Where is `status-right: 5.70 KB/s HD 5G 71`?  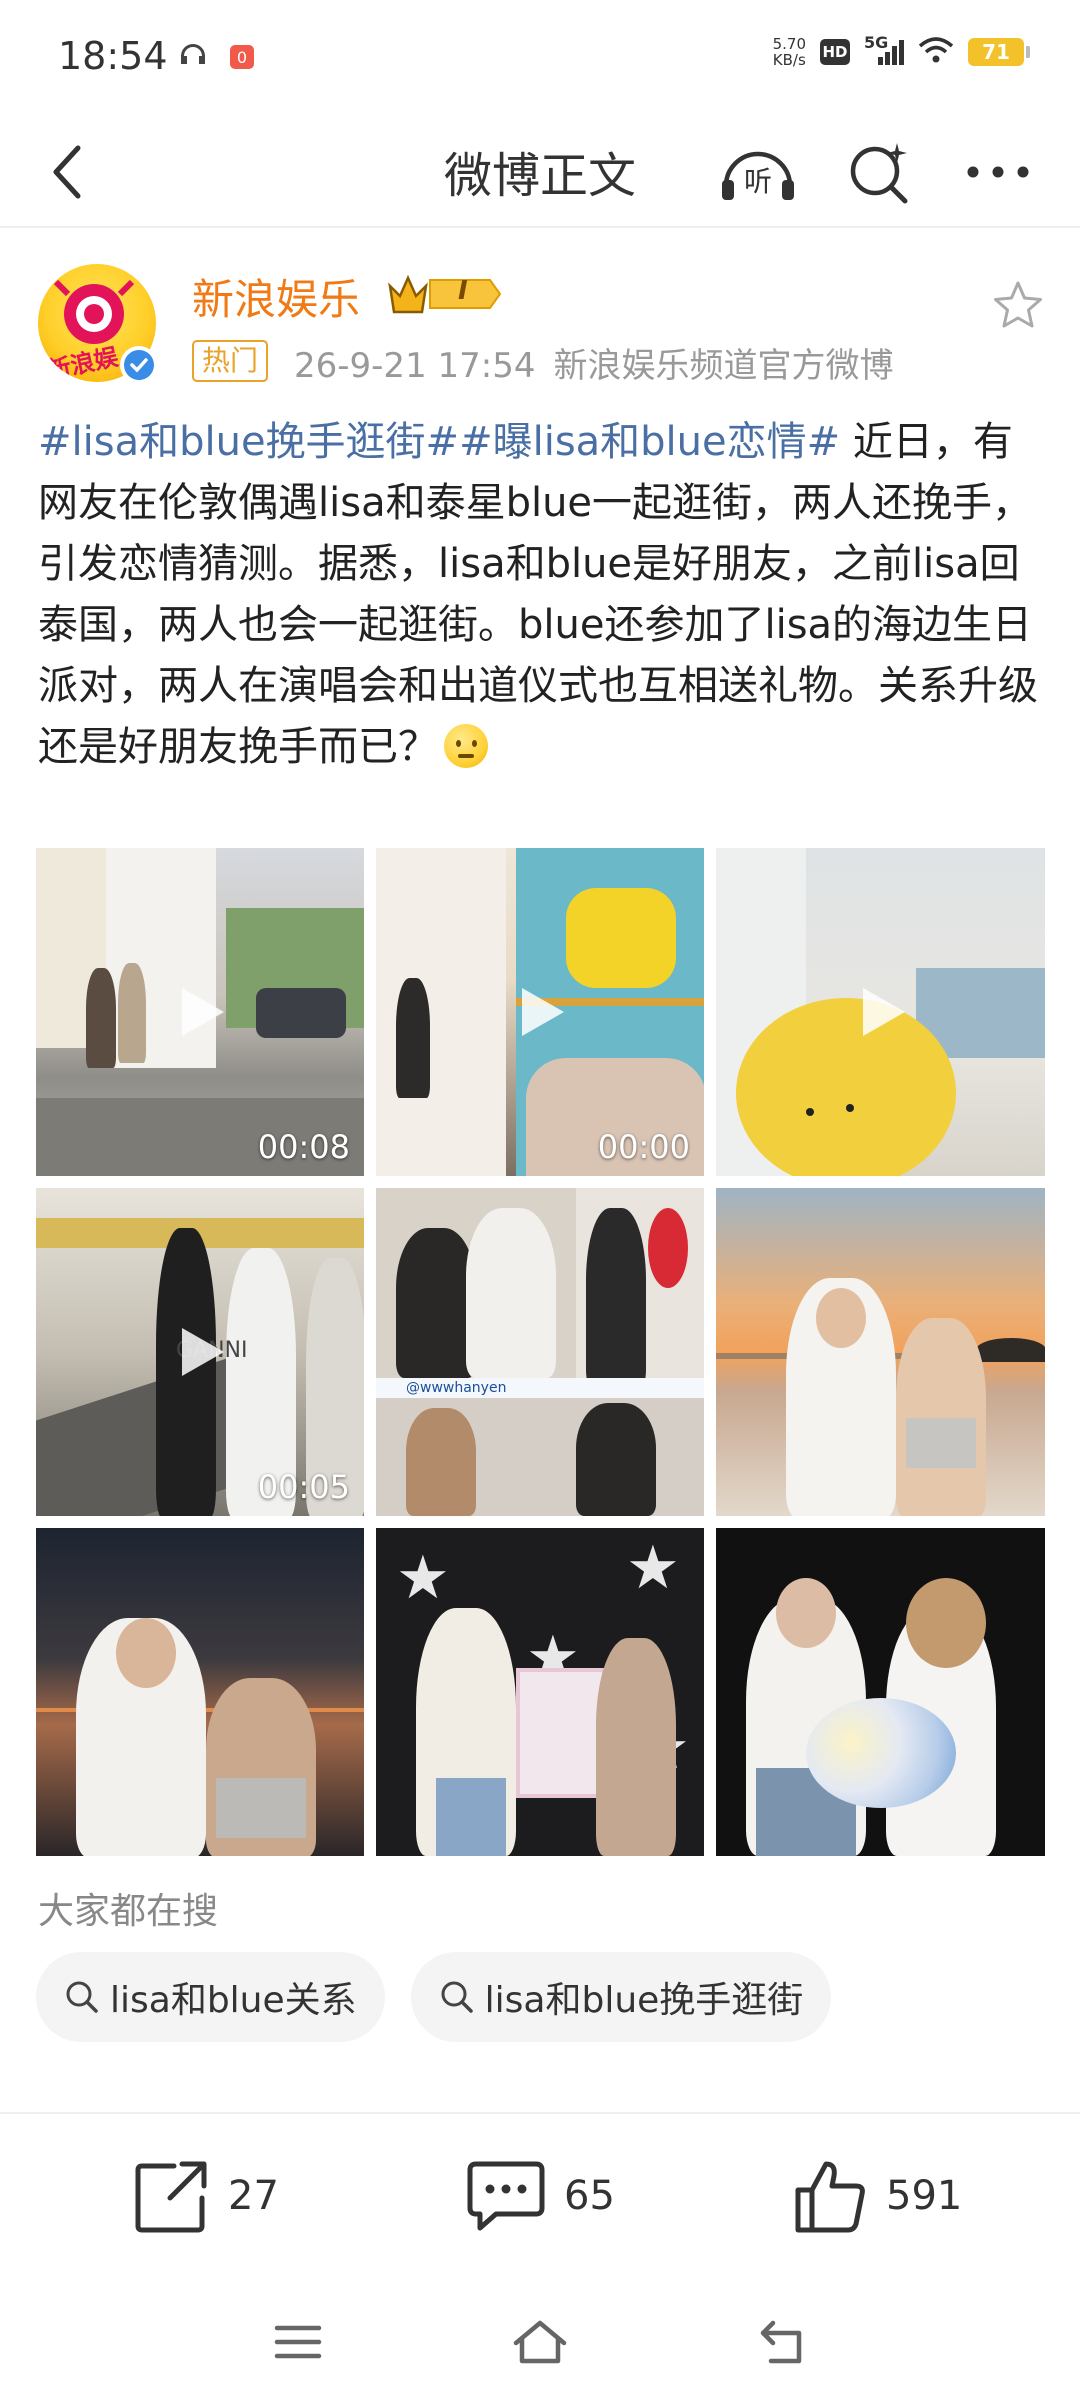 status-right: 5.70 KB/s HD 5G 71 is located at coordinates (901, 50).